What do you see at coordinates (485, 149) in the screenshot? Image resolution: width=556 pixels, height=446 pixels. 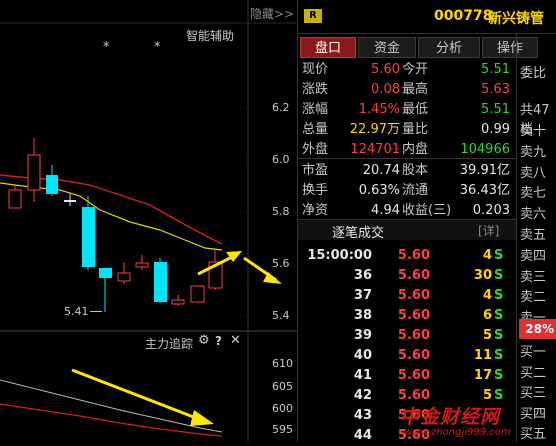 I see `quote-value: 104966` at bounding box center [485, 149].